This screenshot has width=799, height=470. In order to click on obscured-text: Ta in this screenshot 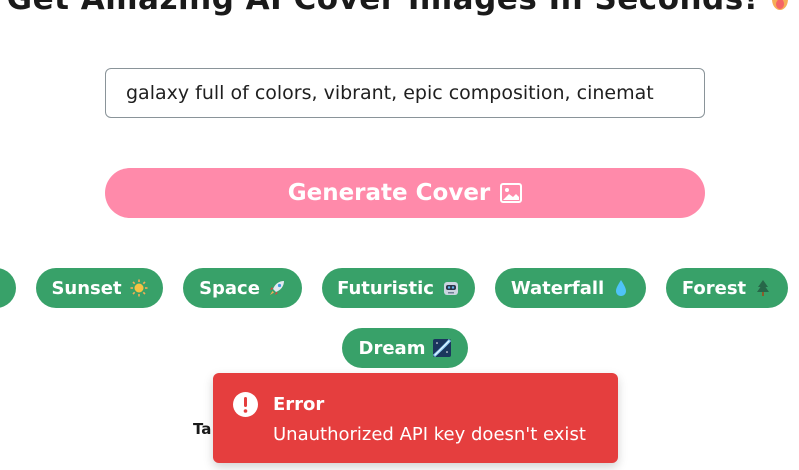, I will do `click(202, 429)`.